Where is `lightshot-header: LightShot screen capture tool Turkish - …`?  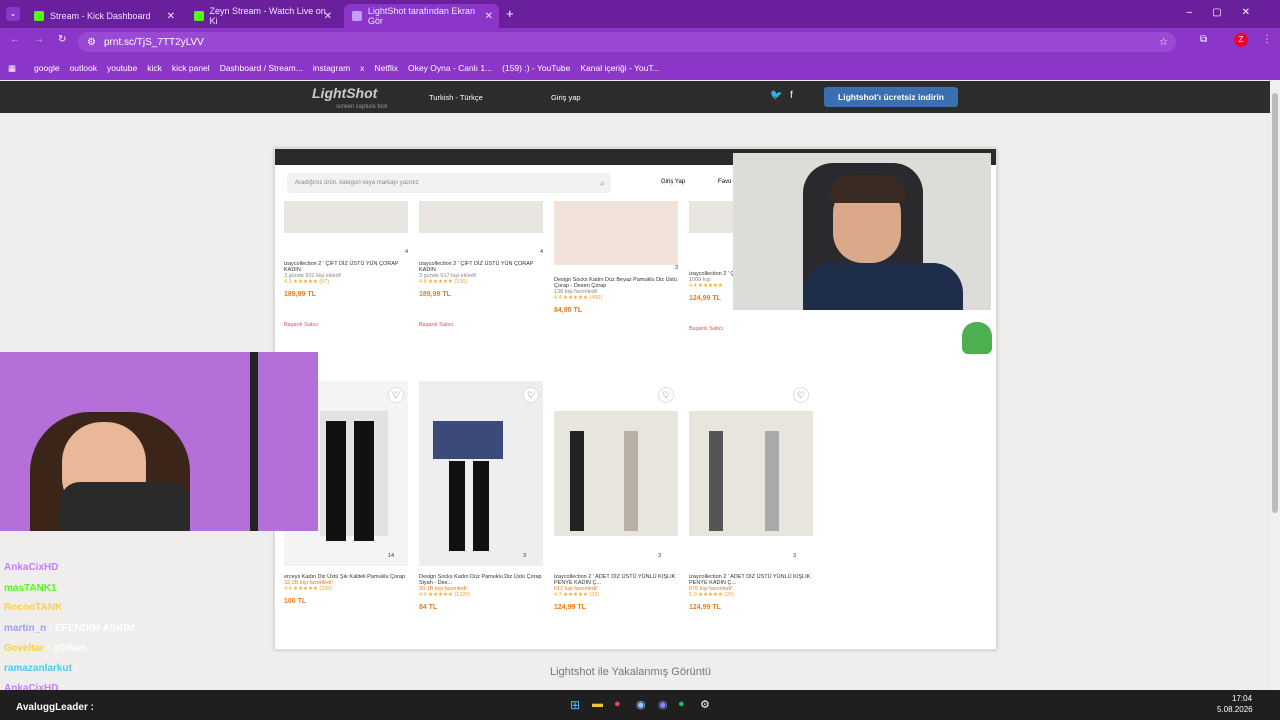 lightshot-header: LightShot screen capture tool Turkish - … is located at coordinates (635, 97).